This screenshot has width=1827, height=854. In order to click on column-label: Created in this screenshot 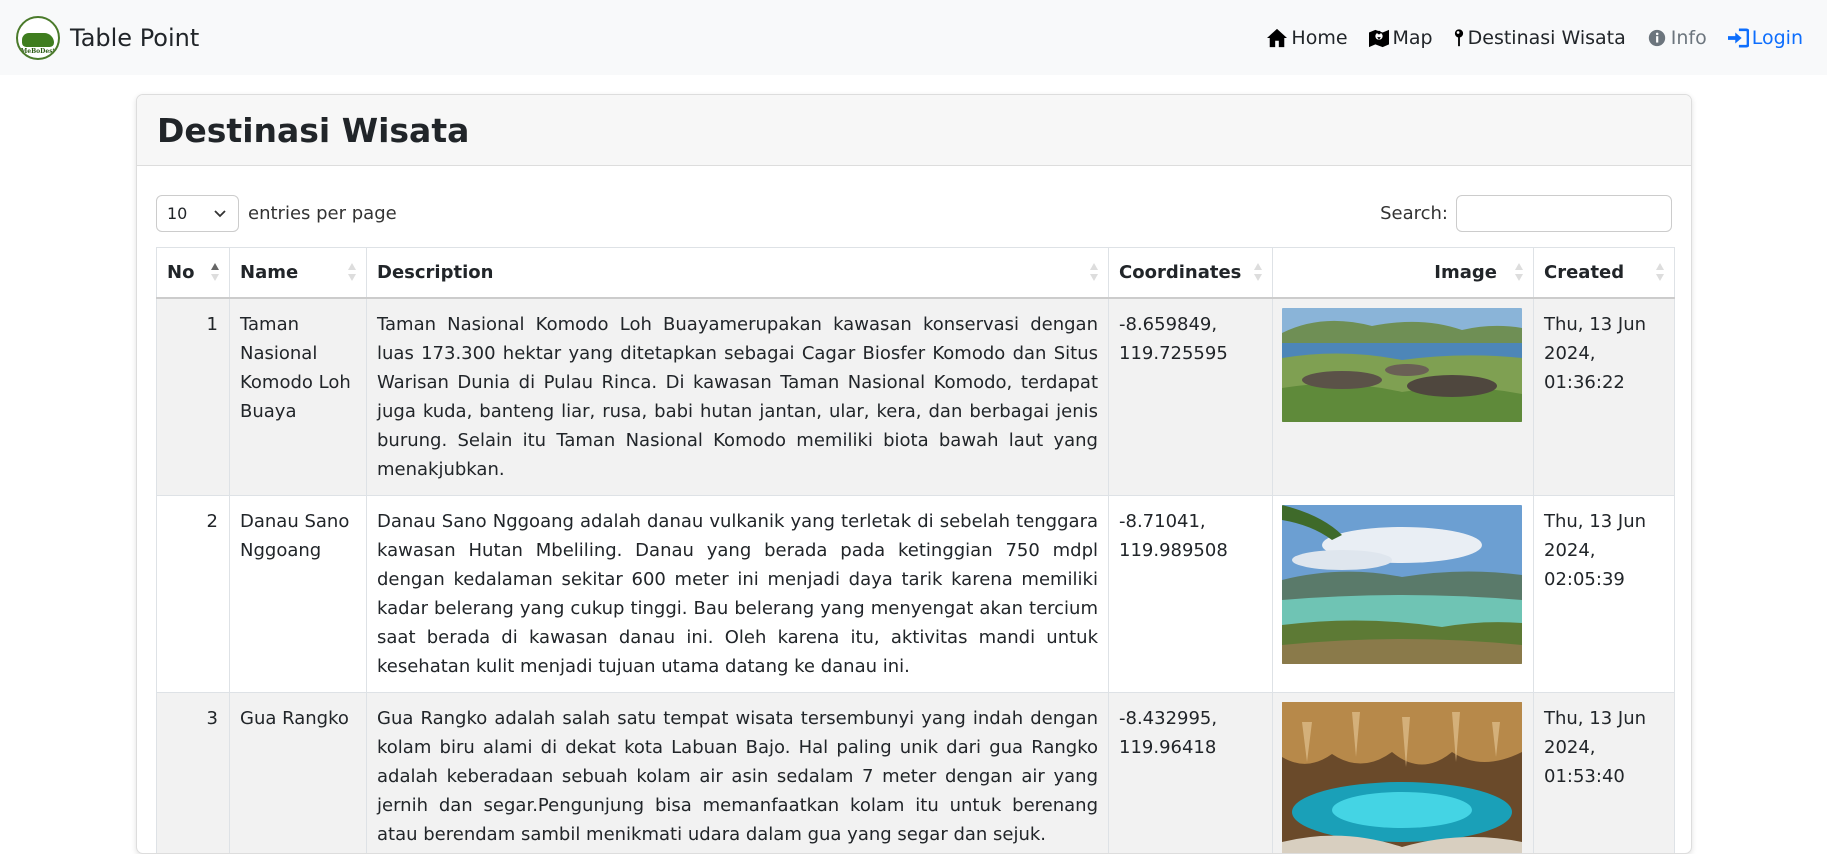, I will do `click(1584, 272)`.